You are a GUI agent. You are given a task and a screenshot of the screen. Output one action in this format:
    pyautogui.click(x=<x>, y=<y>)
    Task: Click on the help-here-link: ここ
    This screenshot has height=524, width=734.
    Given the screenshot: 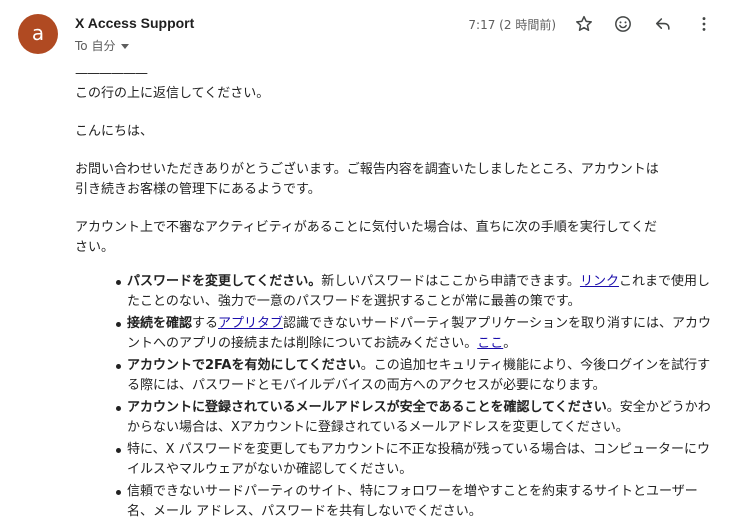 What is the action you would take?
    pyautogui.click(x=490, y=343)
    